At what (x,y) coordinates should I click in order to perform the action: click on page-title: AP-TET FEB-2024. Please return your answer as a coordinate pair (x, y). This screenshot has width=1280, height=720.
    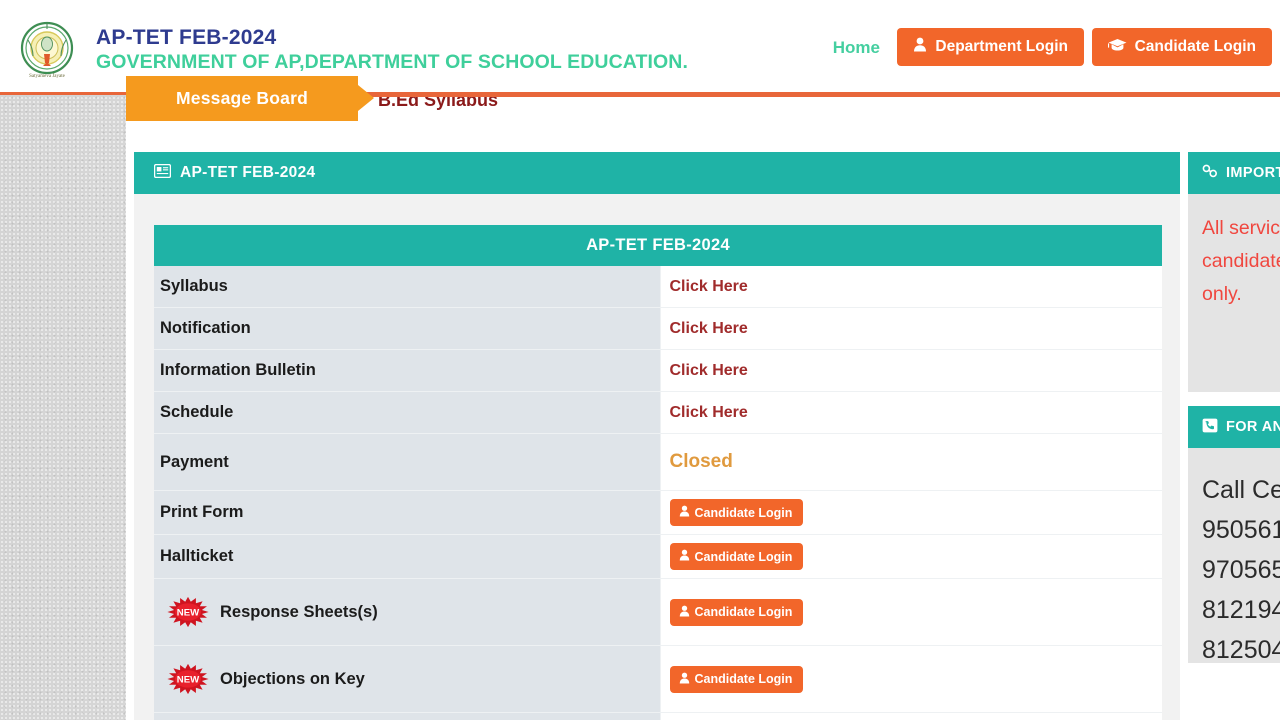
    Looking at the image, I should click on (186, 37).